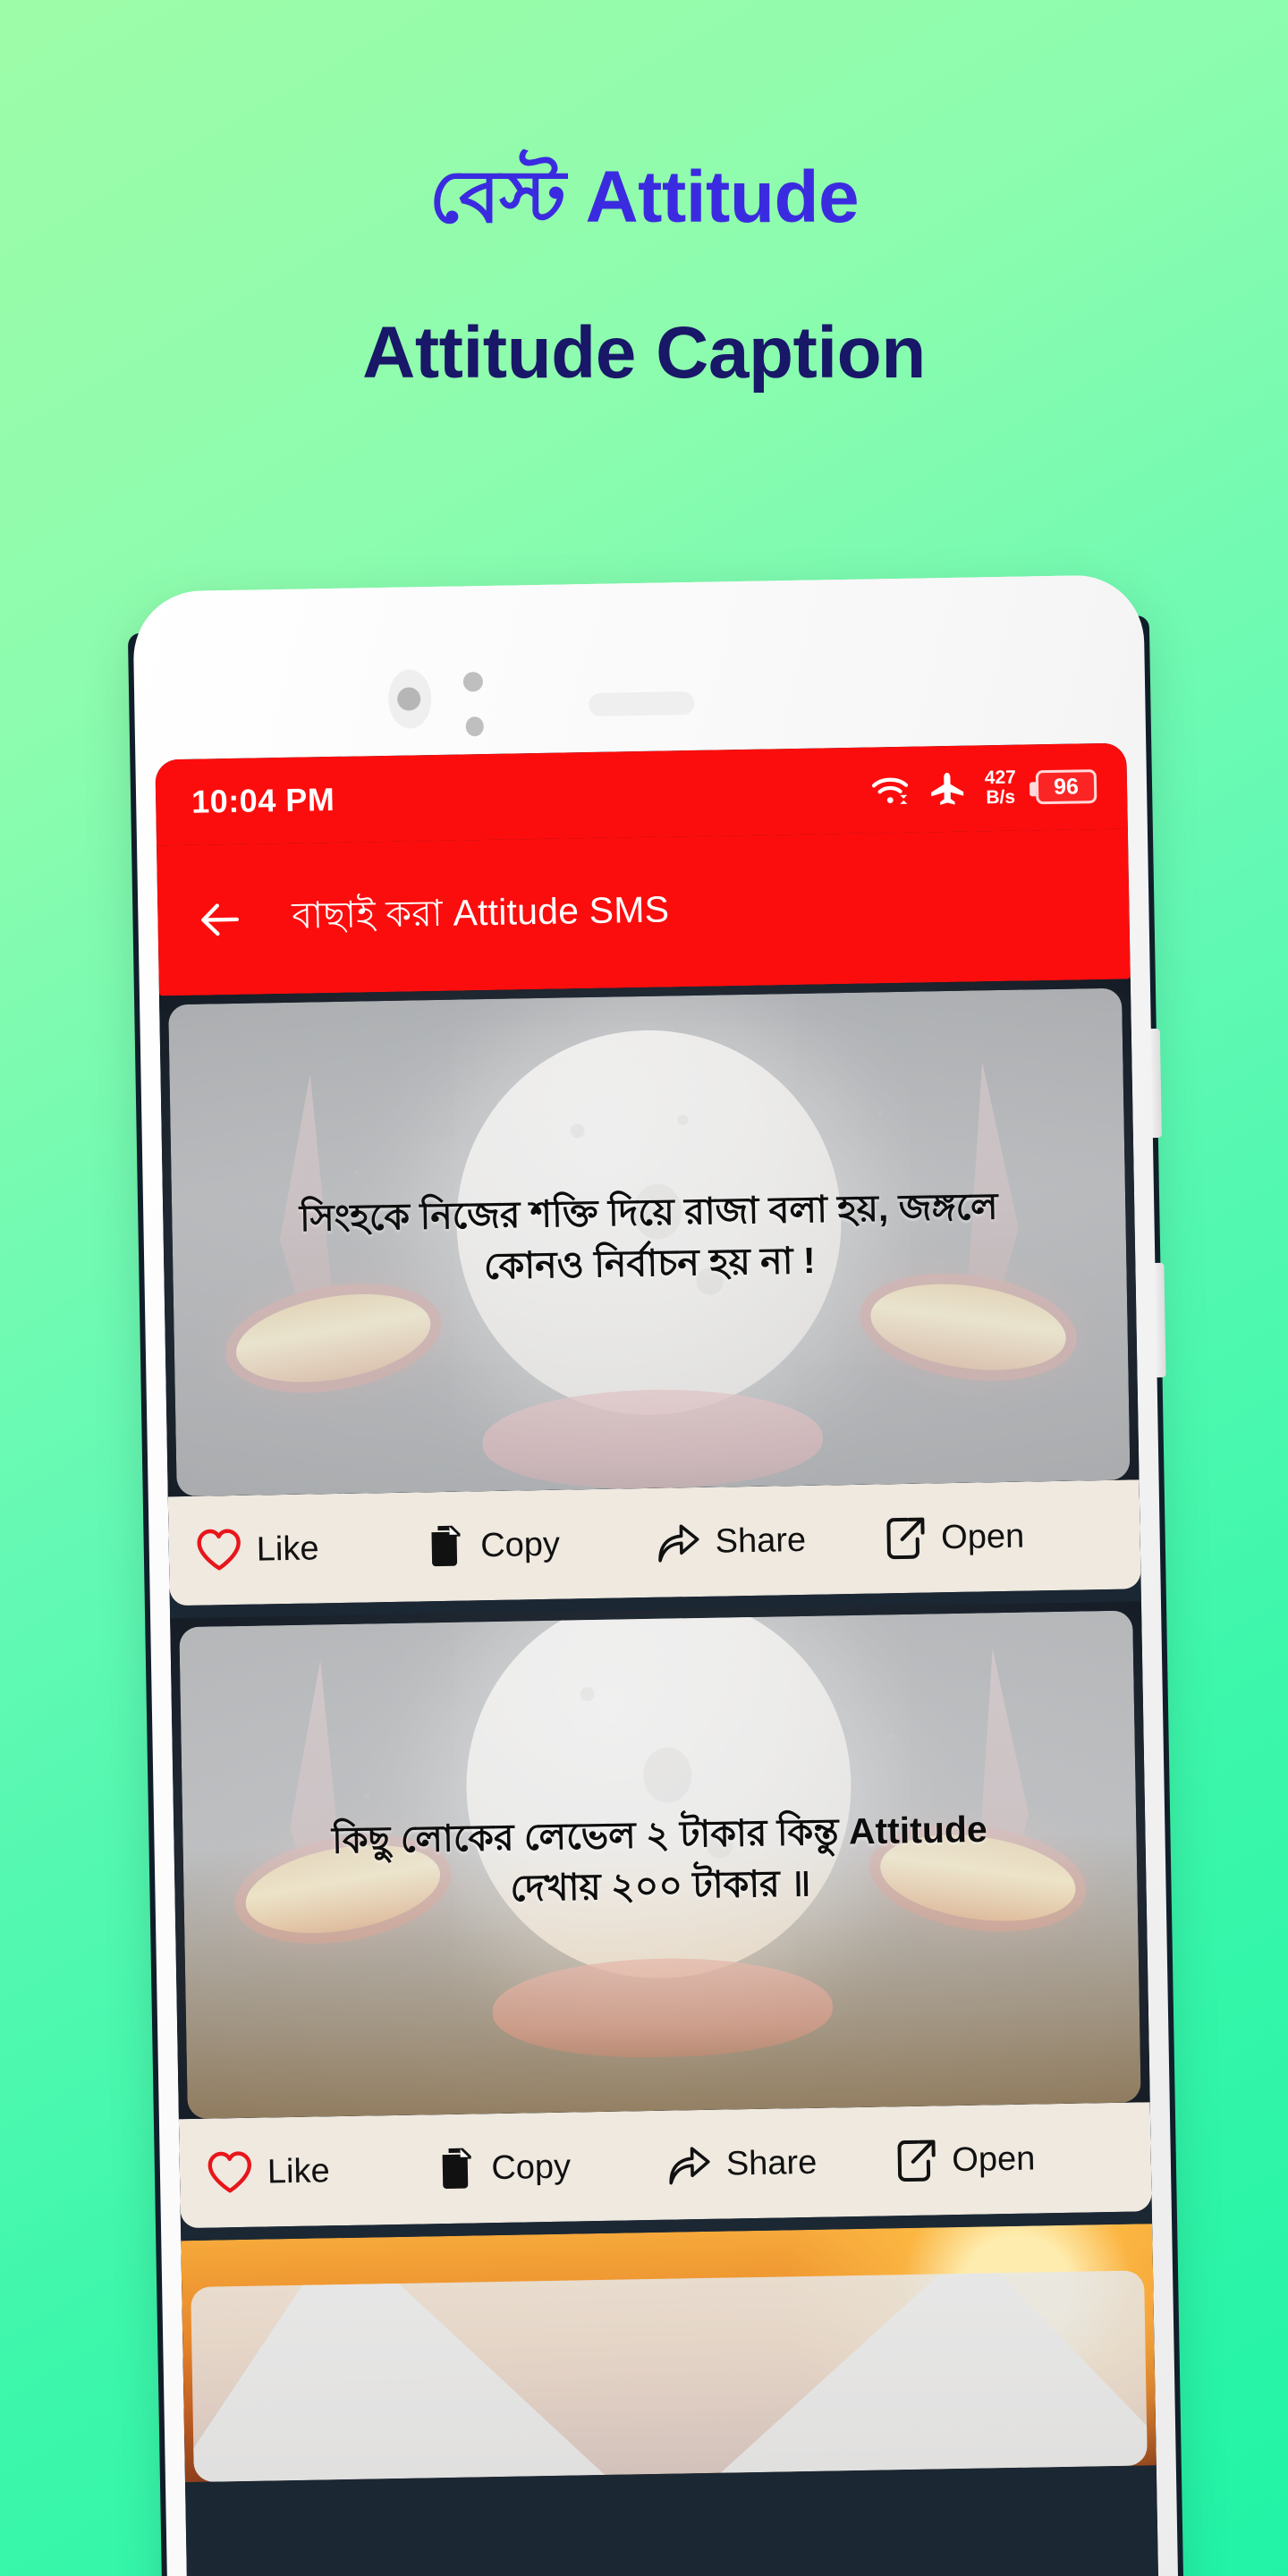 This screenshot has width=1288, height=2576. I want to click on sms-card, so click(669, 2353).